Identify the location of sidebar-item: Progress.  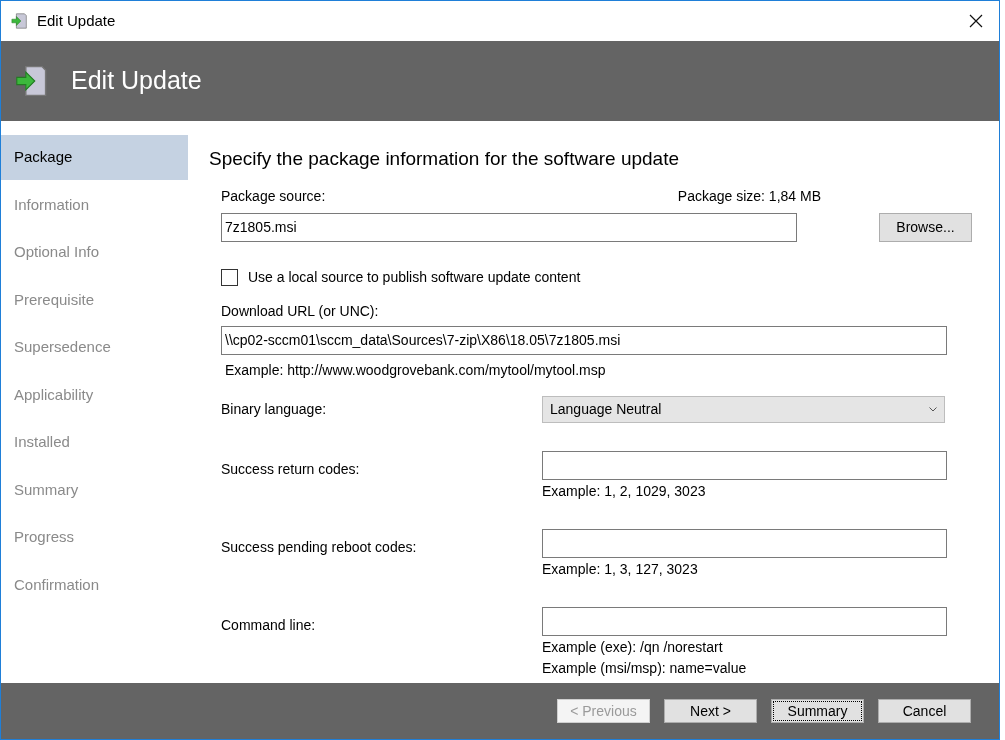
(94, 537).